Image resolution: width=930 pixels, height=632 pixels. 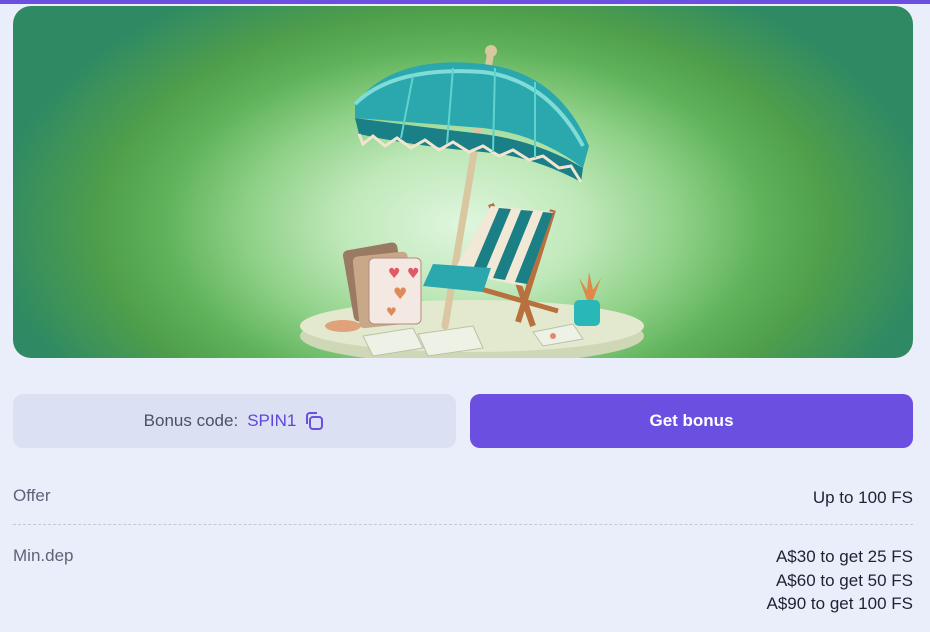 I want to click on min-dep-tier: A$90 to get 100 FS, so click(x=840, y=603).